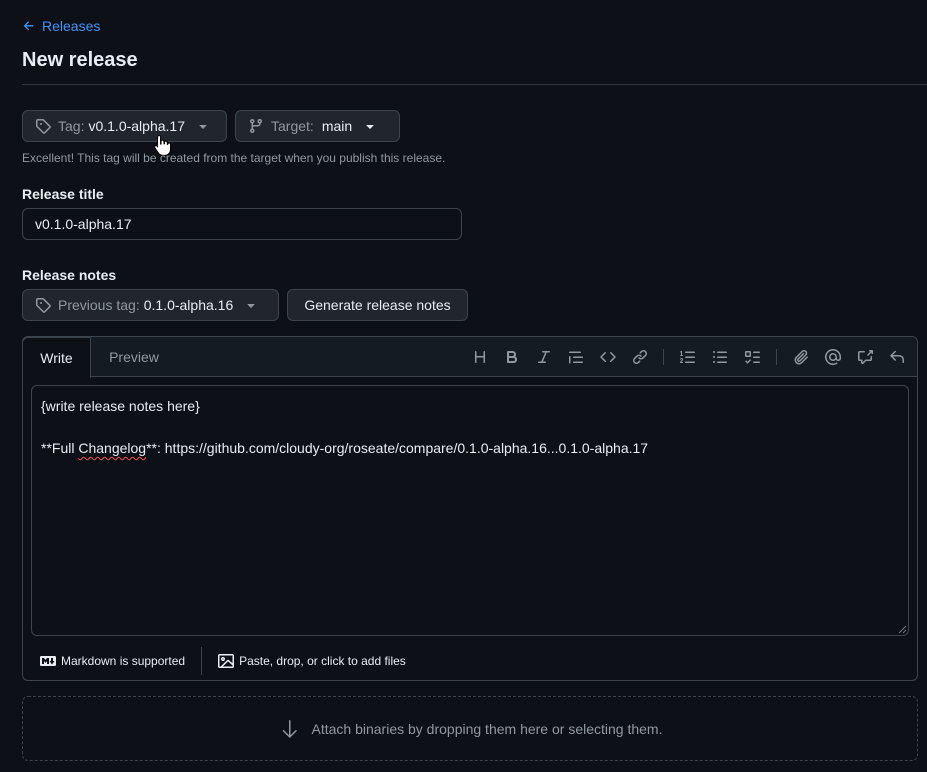  I want to click on heading-button, so click(480, 357).